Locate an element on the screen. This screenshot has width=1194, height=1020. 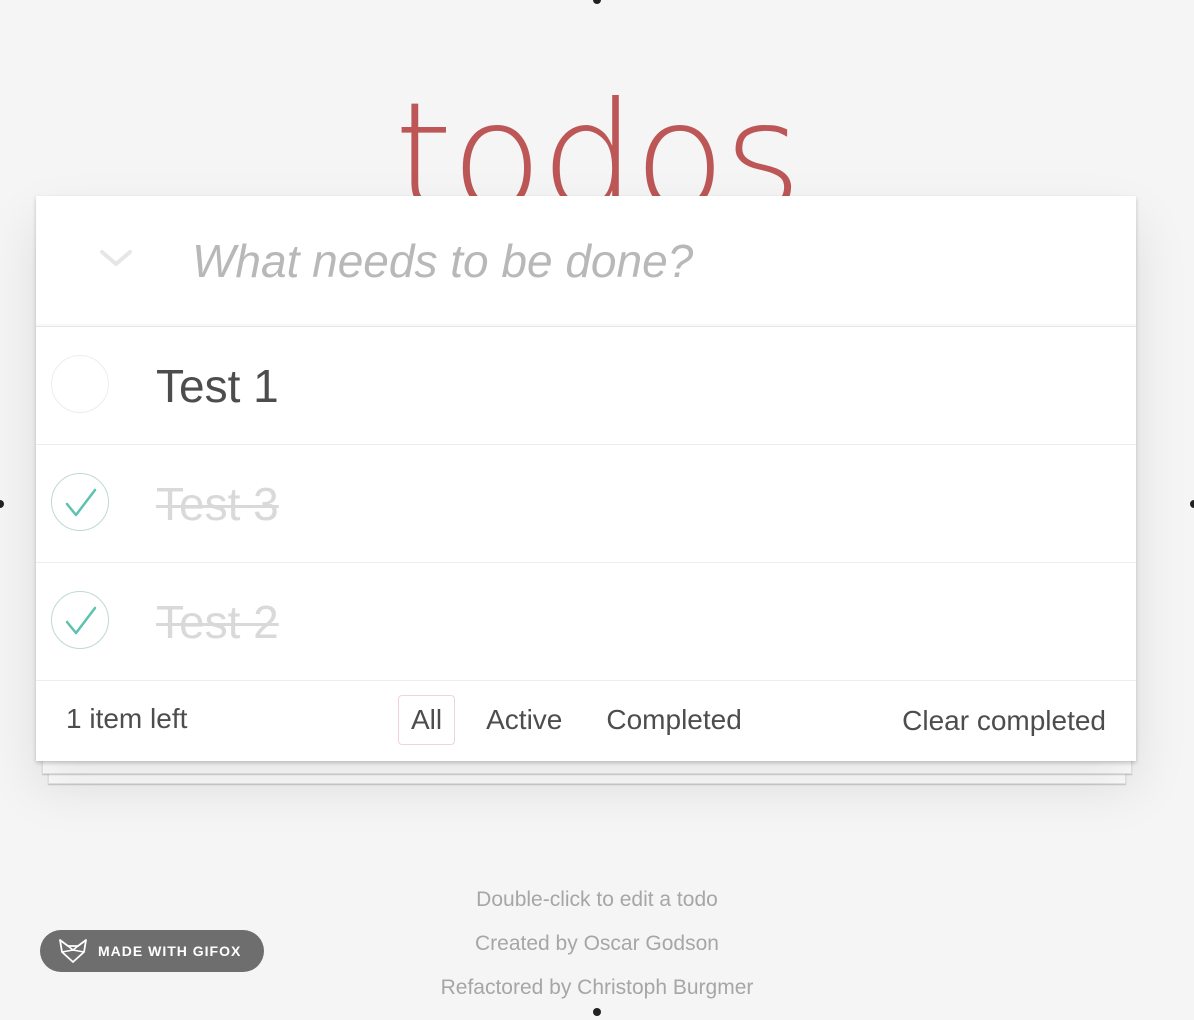
new-todo-row is located at coordinates (586, 261).